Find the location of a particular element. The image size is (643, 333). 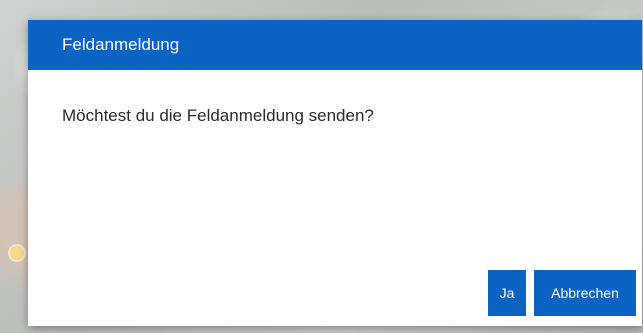

dialog-title: Feldanmeldung is located at coordinates (121, 44).